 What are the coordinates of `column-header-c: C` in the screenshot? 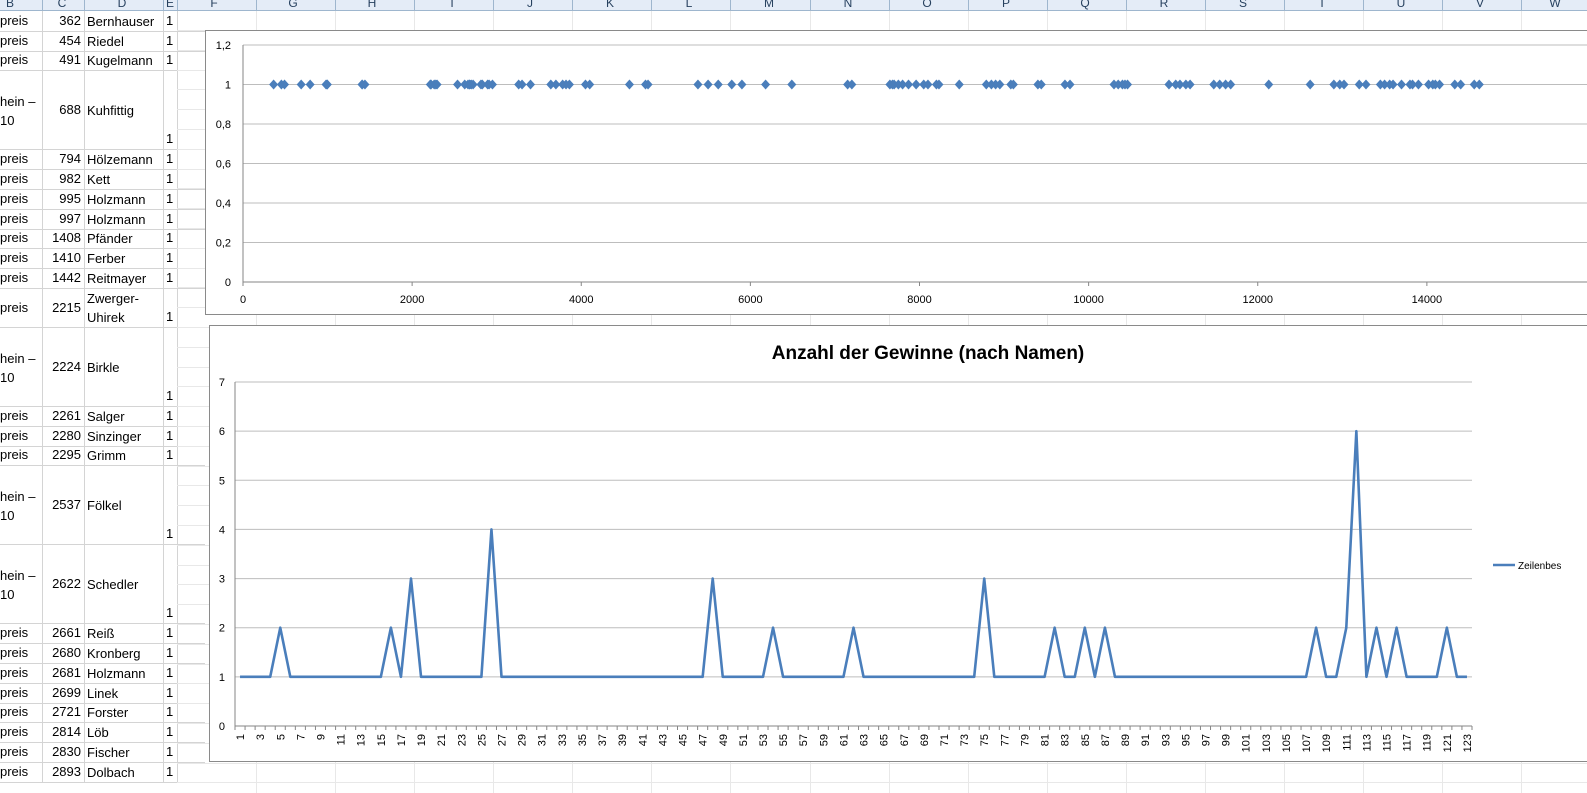 It's located at (62, 5).